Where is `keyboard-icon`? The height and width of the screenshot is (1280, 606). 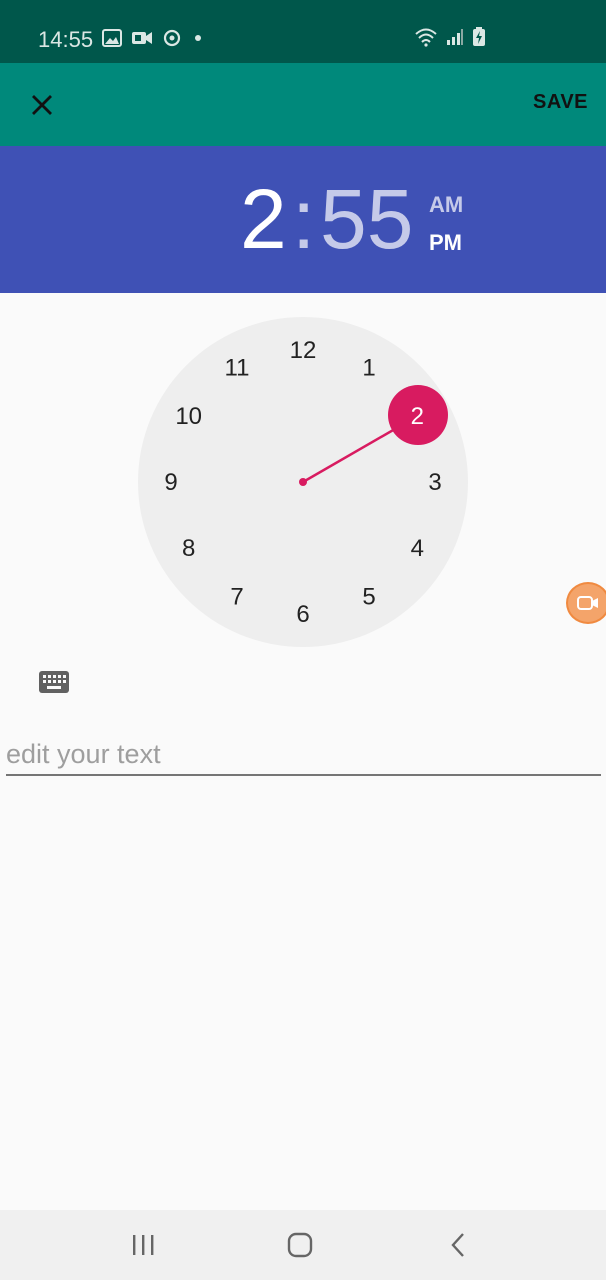
keyboard-icon is located at coordinates (54, 682).